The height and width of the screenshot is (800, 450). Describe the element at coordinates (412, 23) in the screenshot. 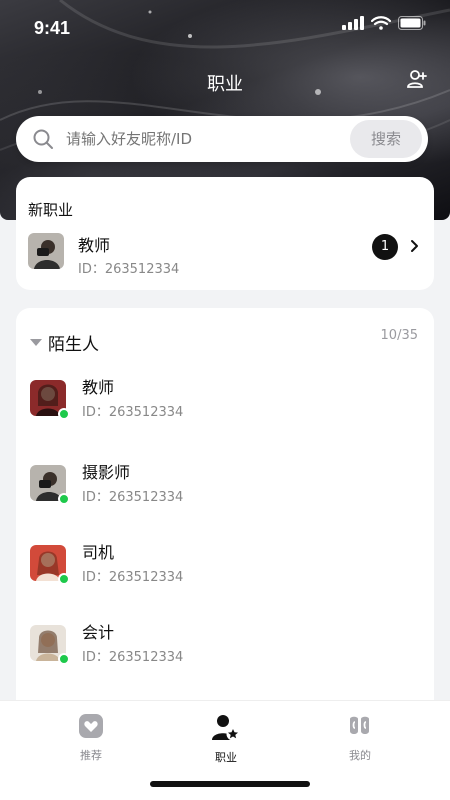

I see `battery-icon` at that location.